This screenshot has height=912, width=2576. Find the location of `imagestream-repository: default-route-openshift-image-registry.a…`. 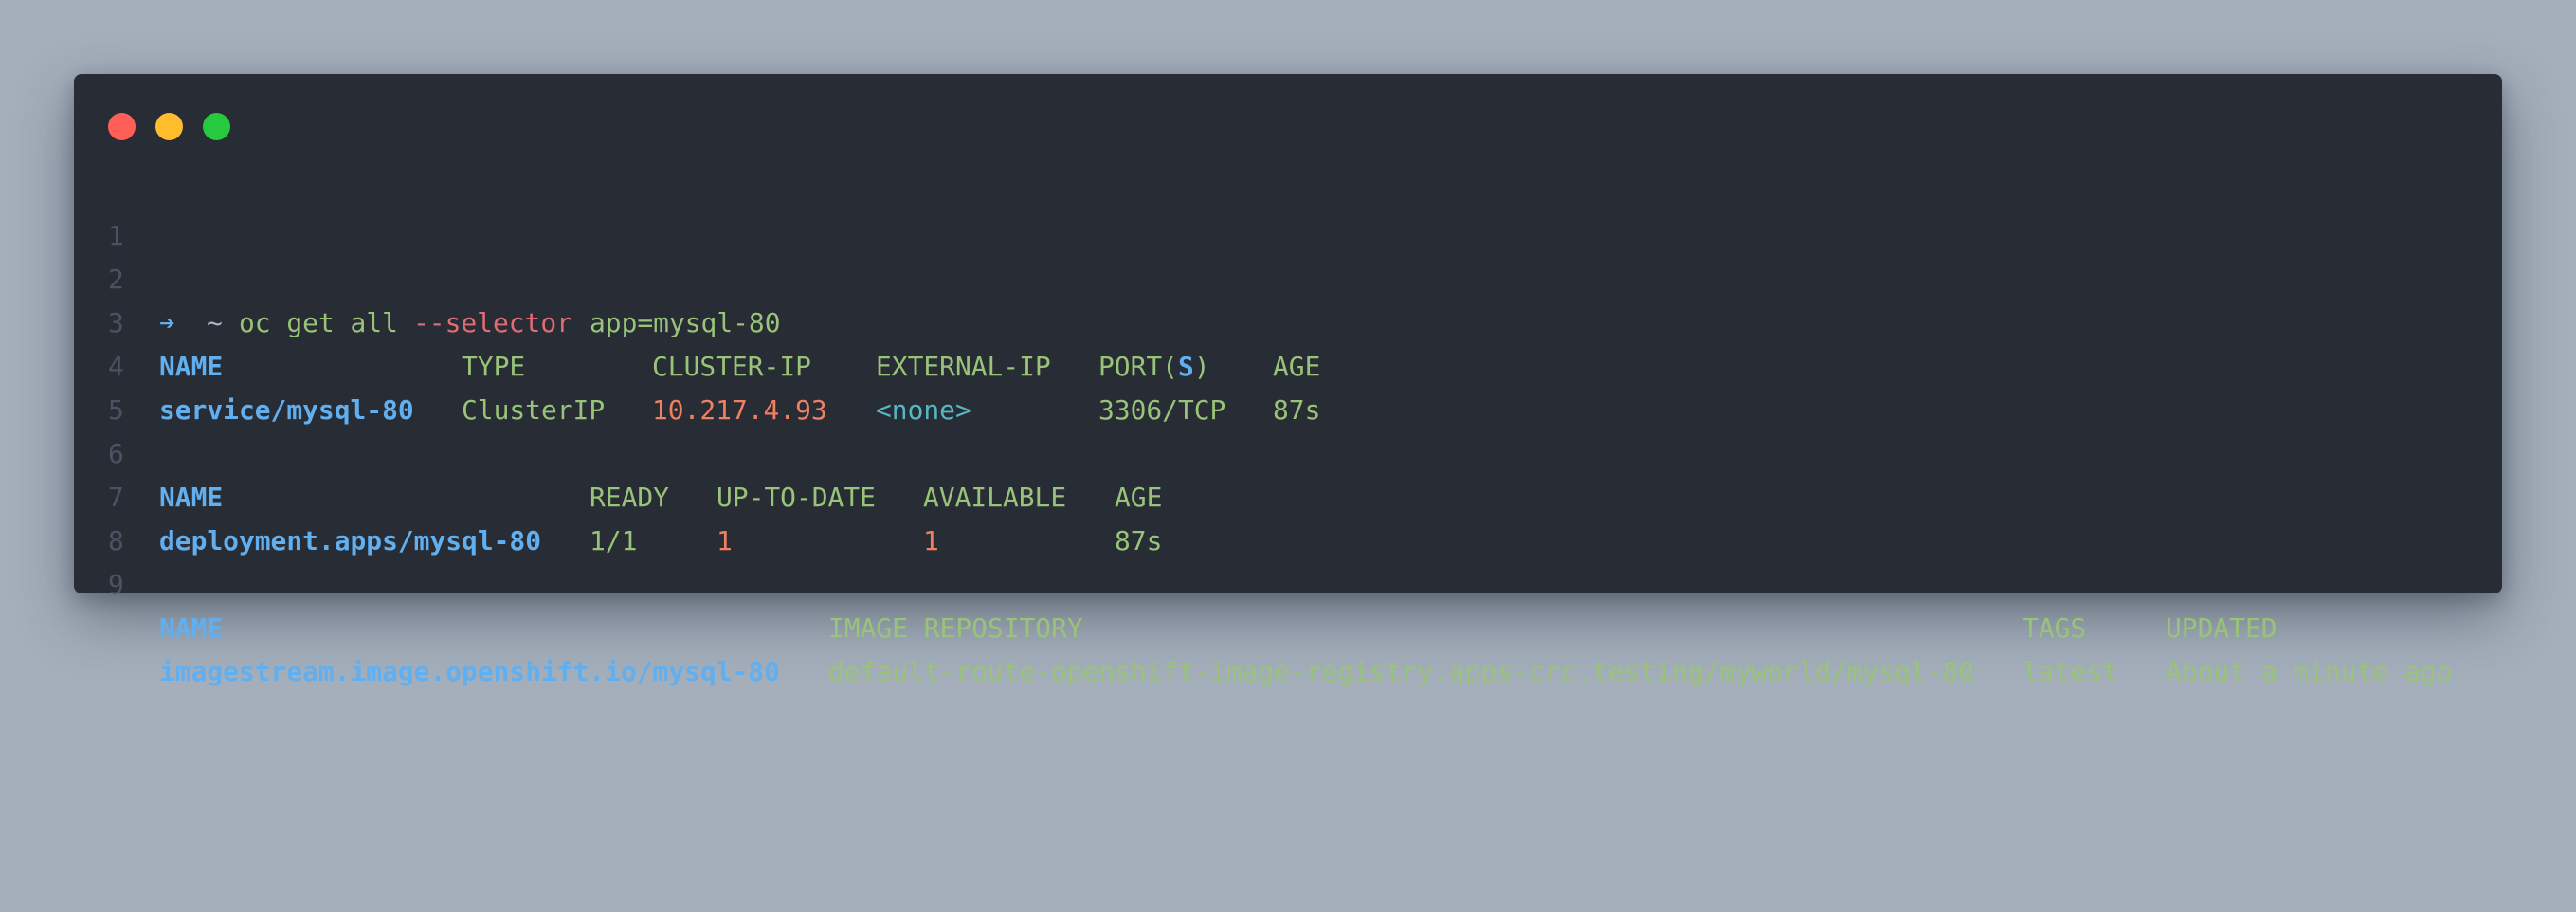

imagestream-repository: default-route-openshift-image-registry.a… is located at coordinates (1401, 671).